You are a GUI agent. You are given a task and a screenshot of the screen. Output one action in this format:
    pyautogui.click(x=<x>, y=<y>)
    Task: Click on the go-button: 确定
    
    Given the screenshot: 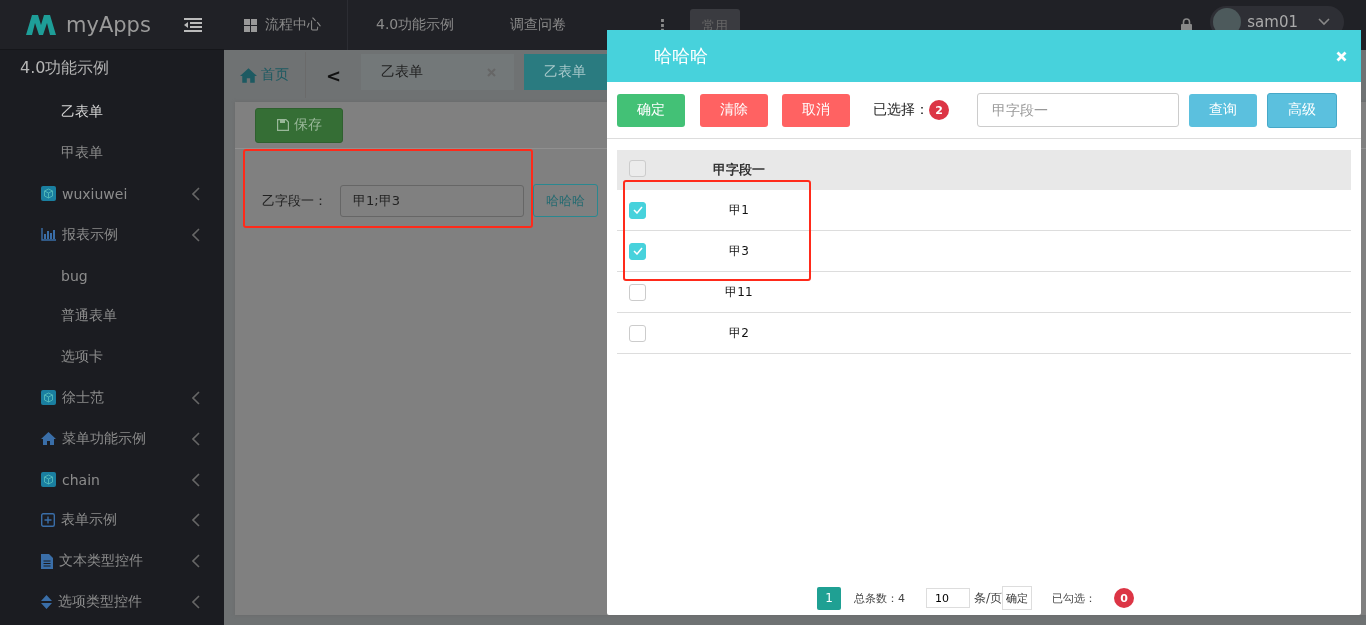 What is the action you would take?
    pyautogui.click(x=1017, y=598)
    